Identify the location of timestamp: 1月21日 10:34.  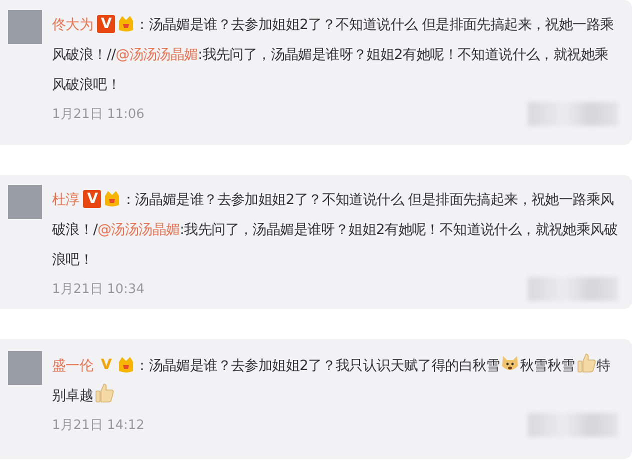
(98, 289).